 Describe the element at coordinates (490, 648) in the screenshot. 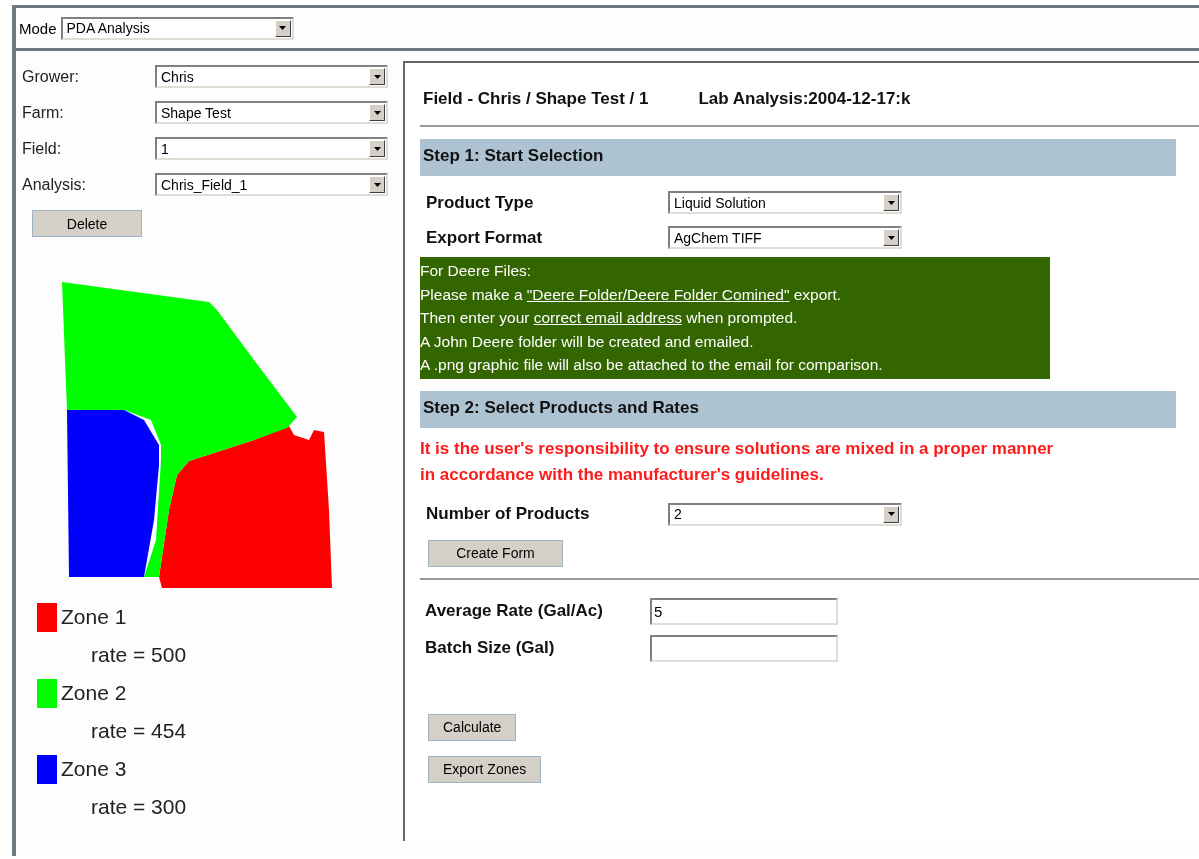

I see `field-label: Batch Size (Gal)` at that location.